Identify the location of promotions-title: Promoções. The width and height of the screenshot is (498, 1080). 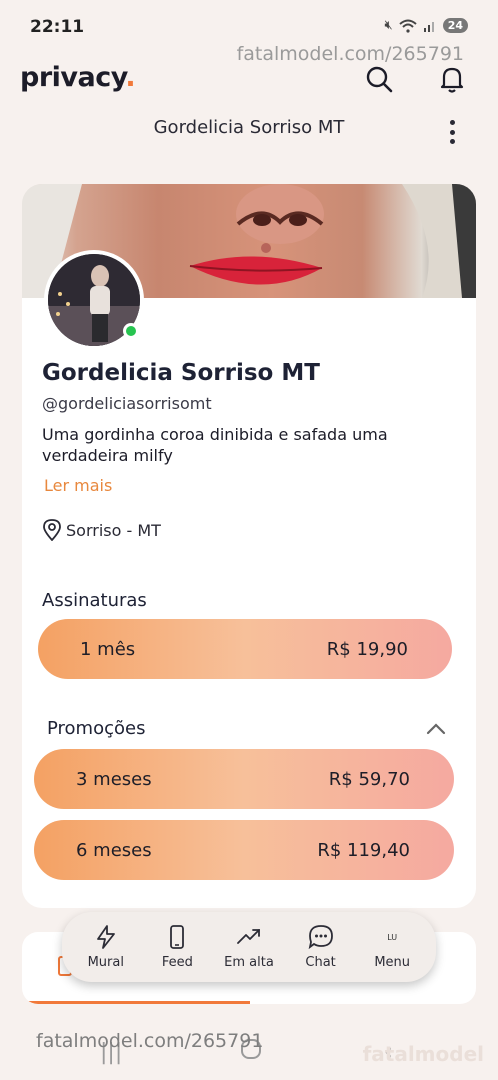
(96, 728).